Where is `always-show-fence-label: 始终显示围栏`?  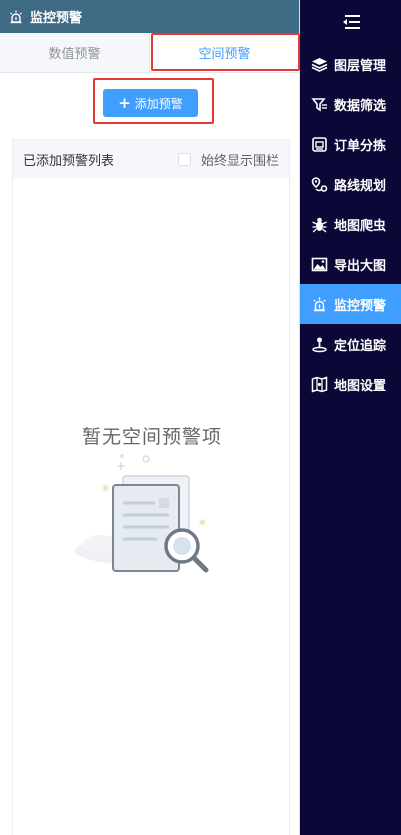
always-show-fence-label: 始终显示围栏 is located at coordinates (239, 161).